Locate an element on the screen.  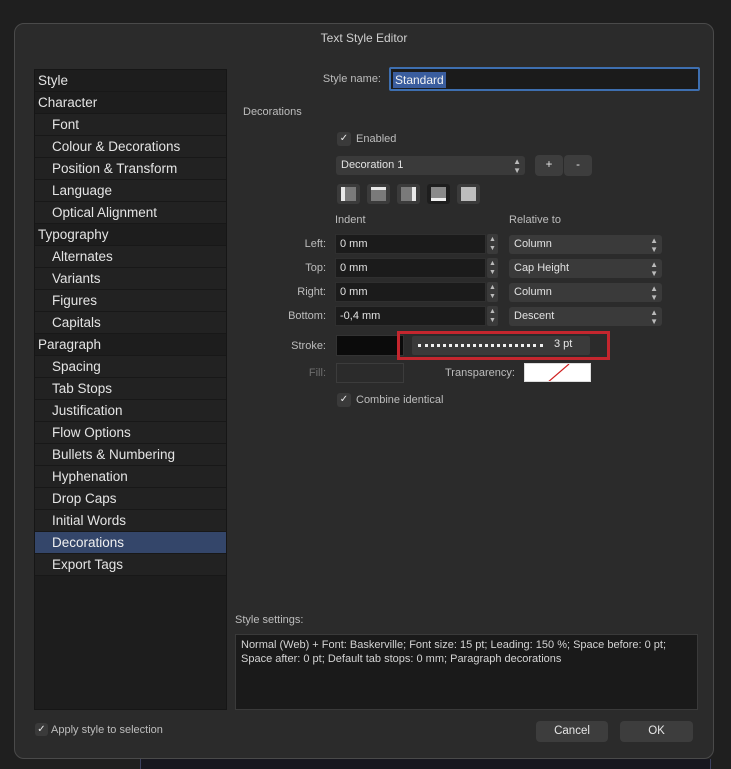
border-bottom-icon is located at coordinates (438, 194).